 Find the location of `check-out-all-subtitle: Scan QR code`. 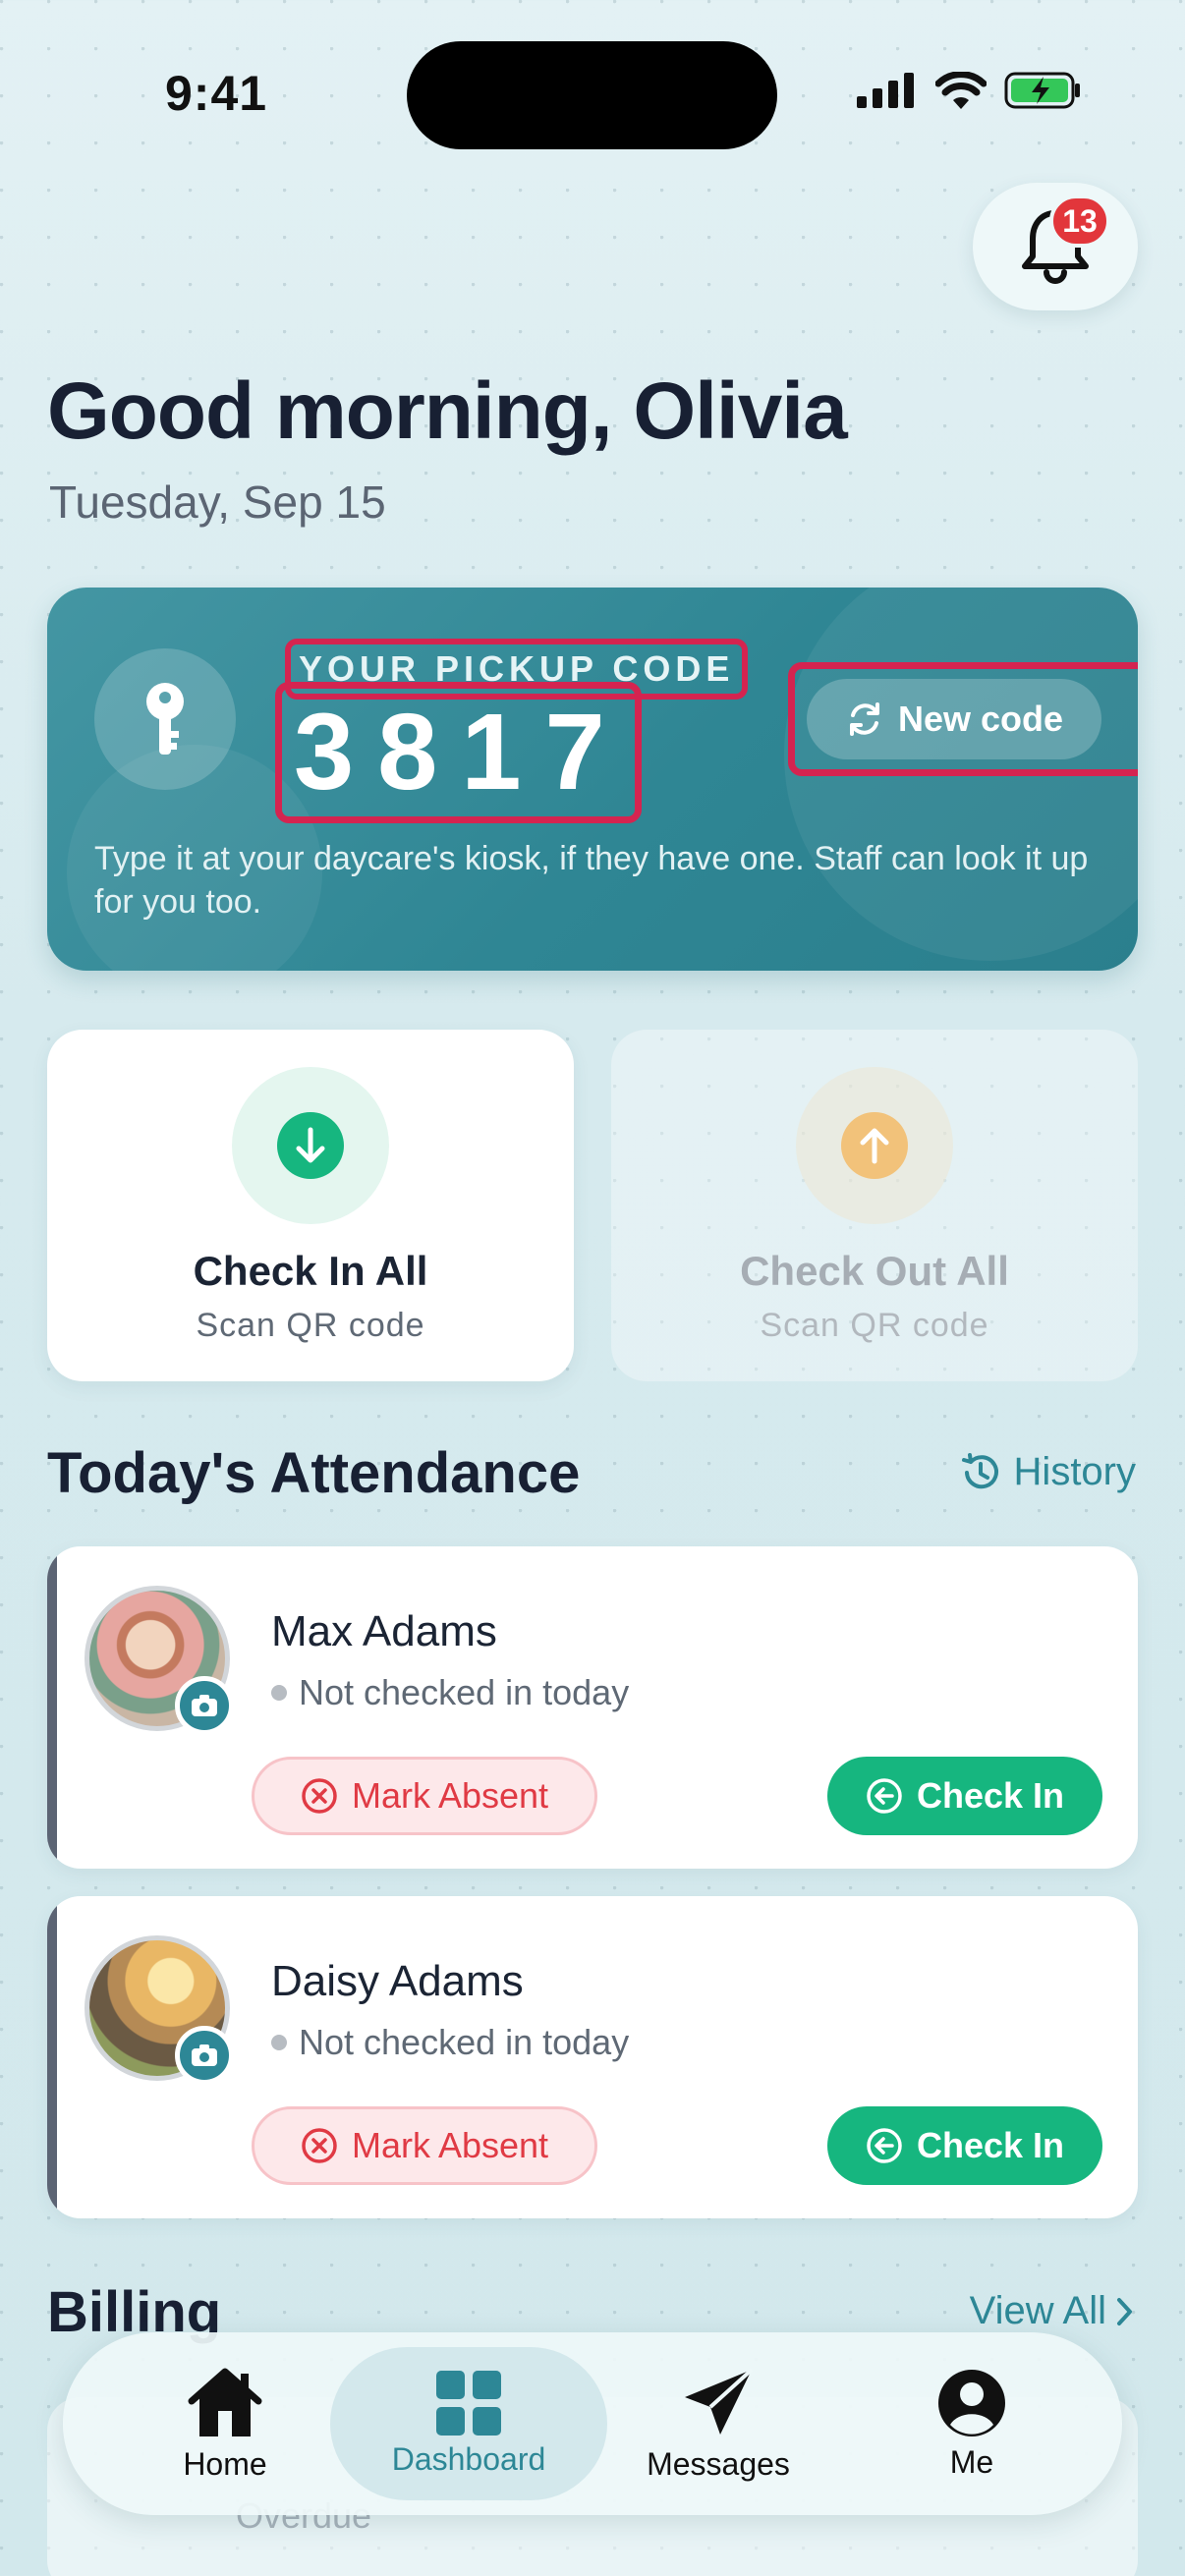

check-out-all-subtitle: Scan QR code is located at coordinates (875, 1325).